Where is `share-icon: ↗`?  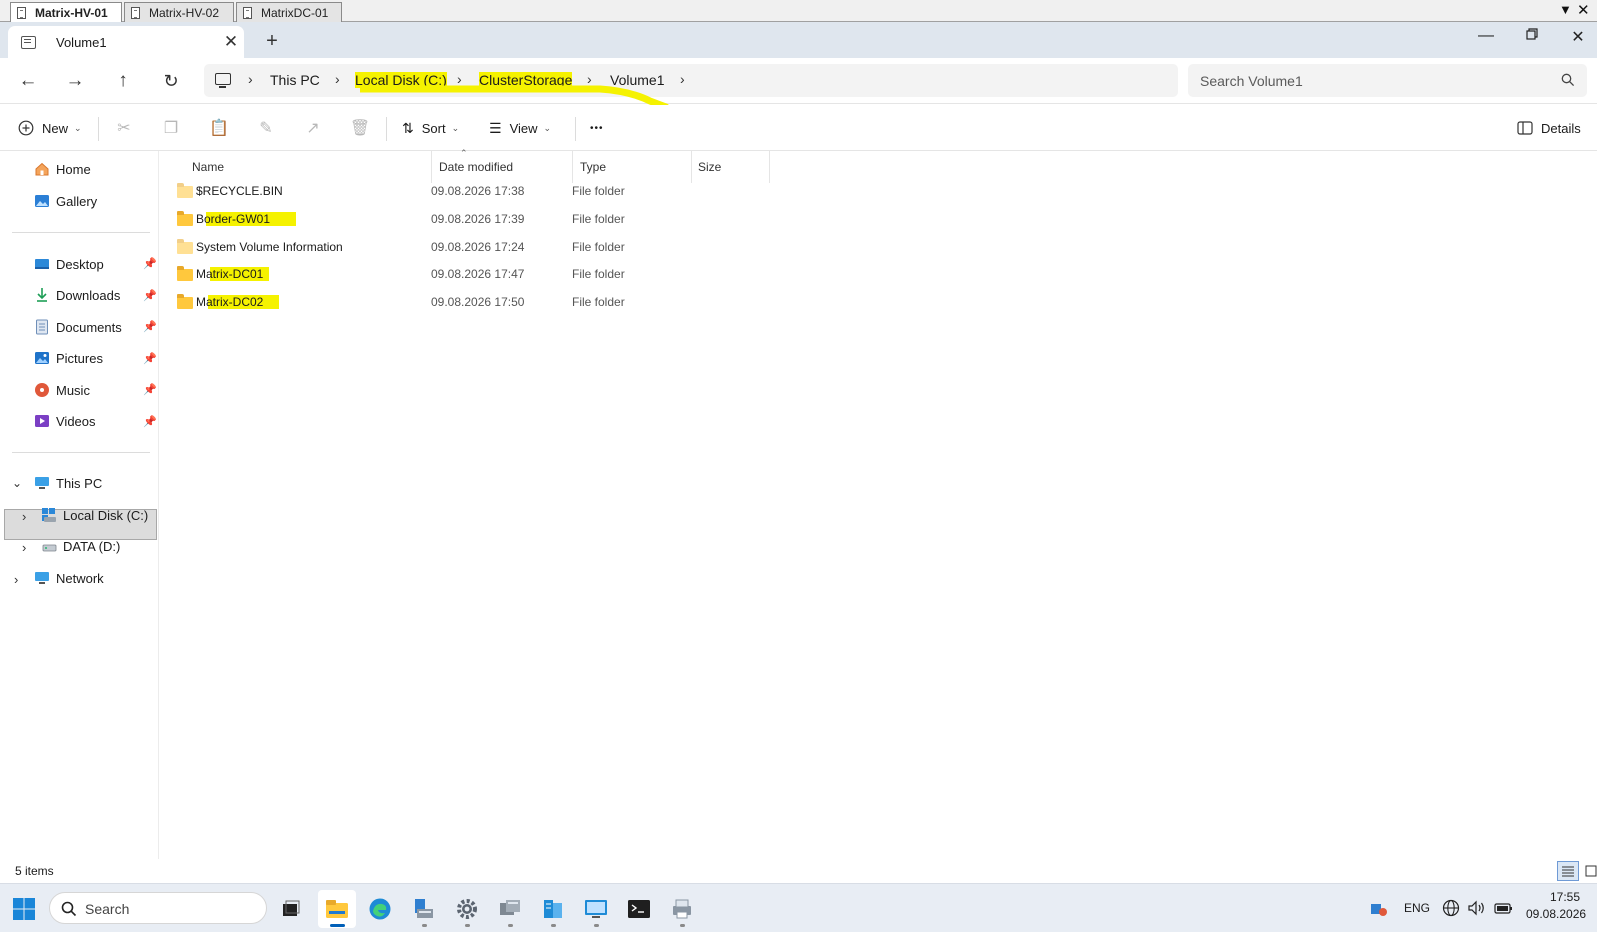 share-icon: ↗ is located at coordinates (313, 128).